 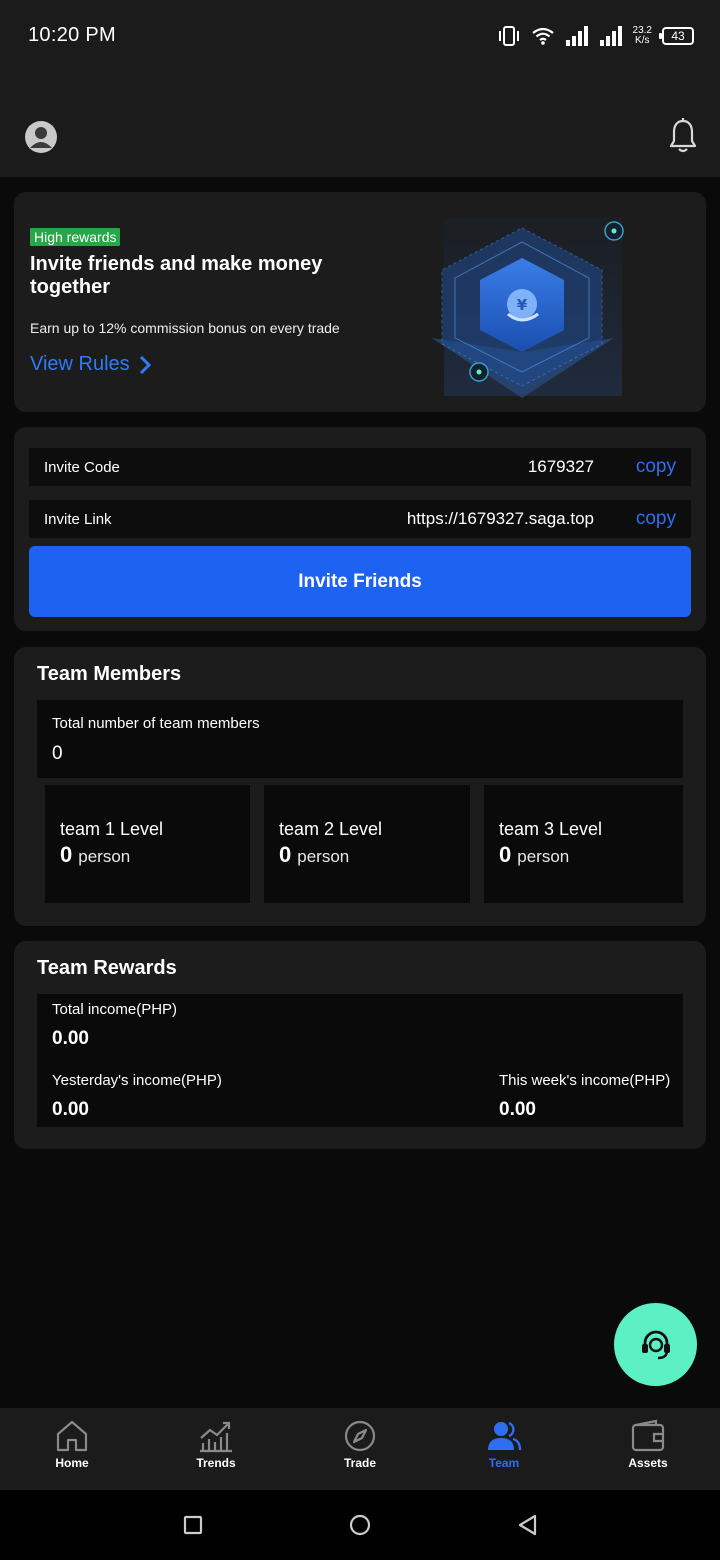 What do you see at coordinates (528, 1525) in the screenshot?
I see `back-triangle-icon` at bounding box center [528, 1525].